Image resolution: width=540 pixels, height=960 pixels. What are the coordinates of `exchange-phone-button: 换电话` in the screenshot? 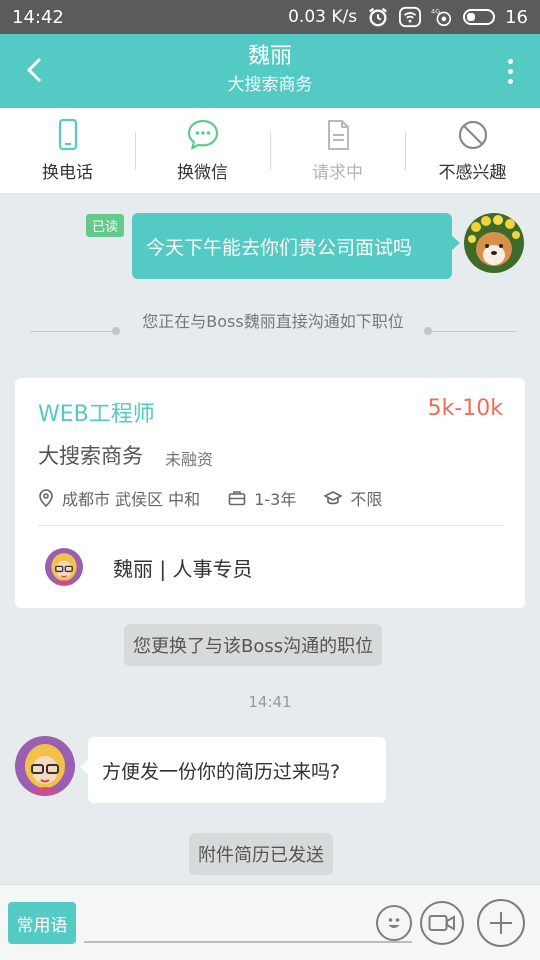 It's located at (67, 150).